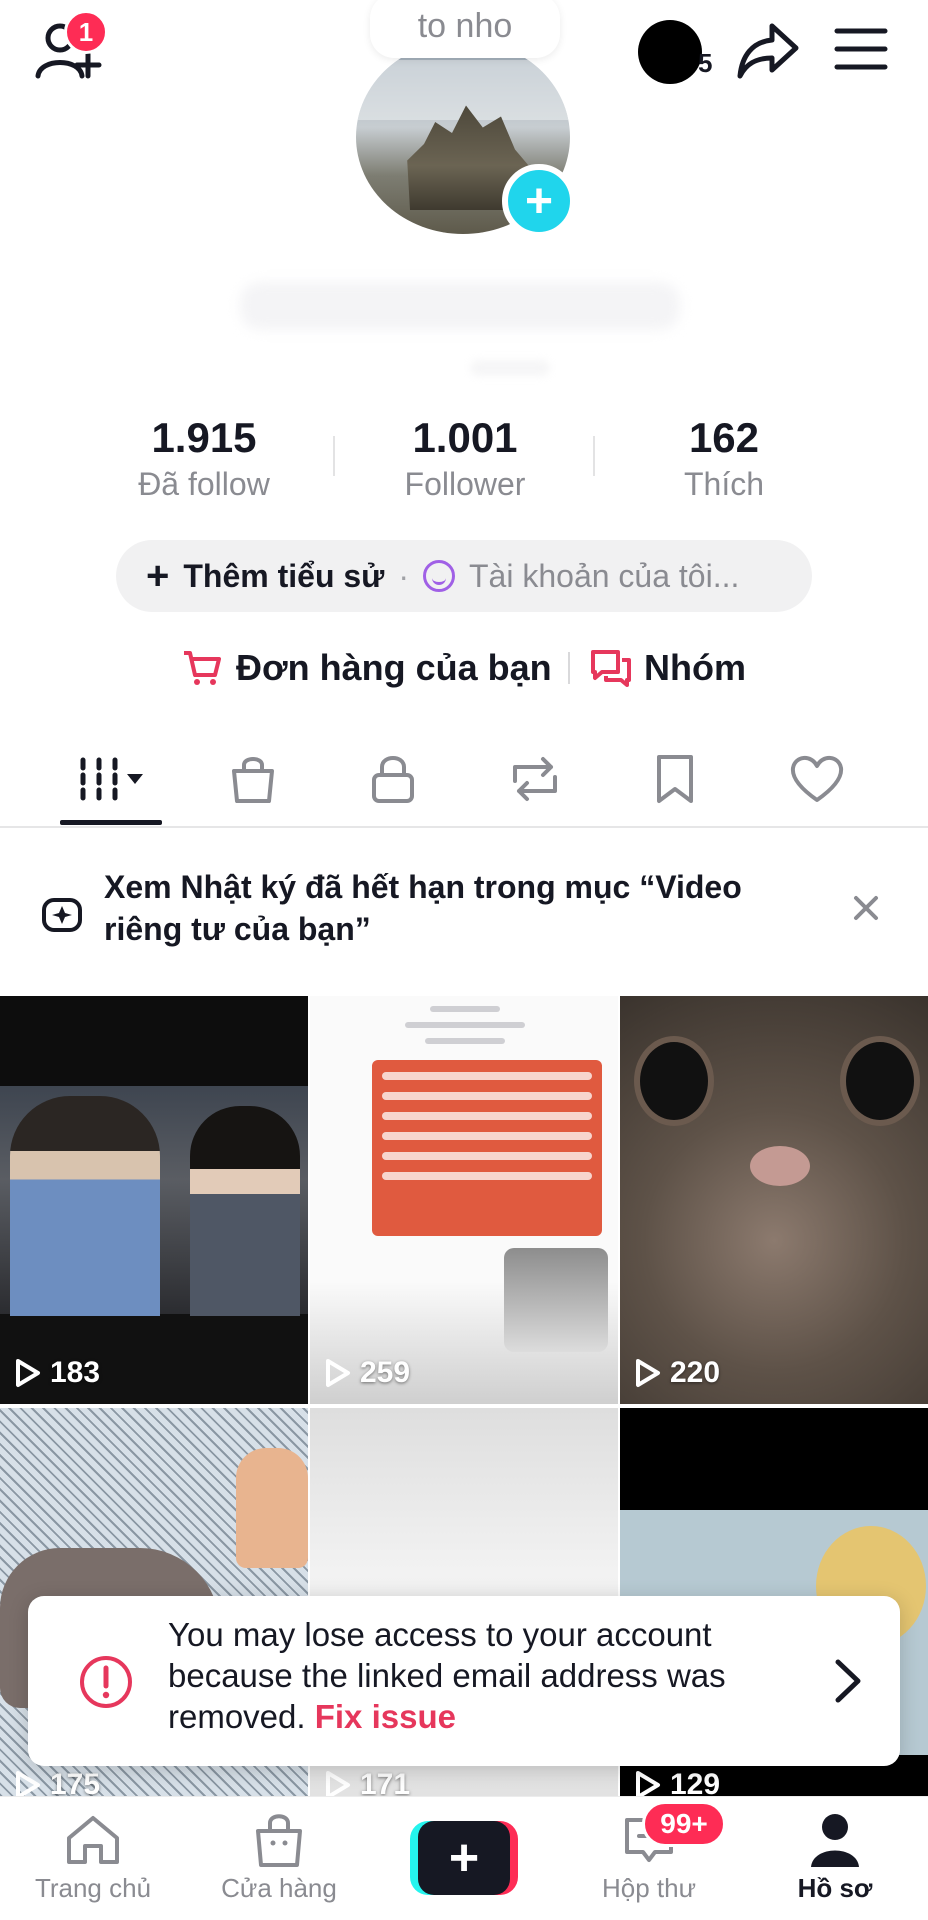 This screenshot has height=1920, width=928. What do you see at coordinates (75, 1372) in the screenshot?
I see `view-count-value: 183` at bounding box center [75, 1372].